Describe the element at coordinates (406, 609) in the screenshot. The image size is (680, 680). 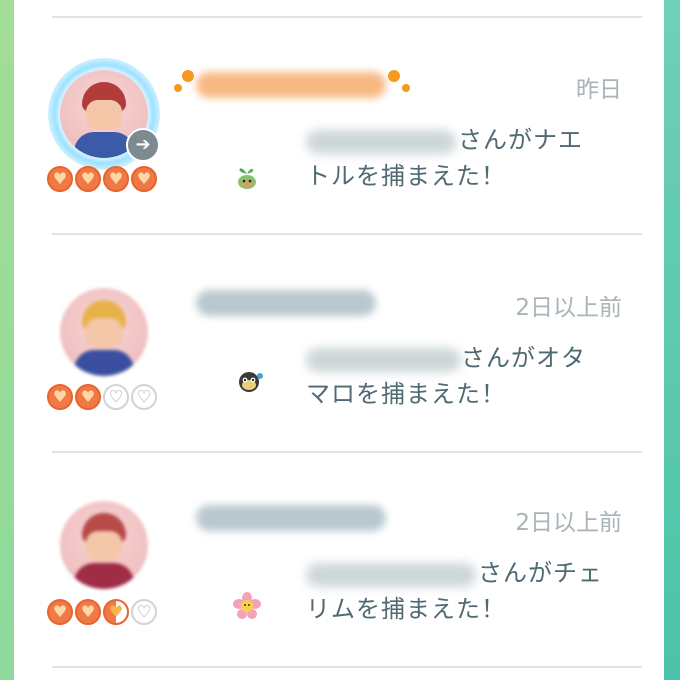
I see `message-line-2: リムを捕まえた！` at that location.